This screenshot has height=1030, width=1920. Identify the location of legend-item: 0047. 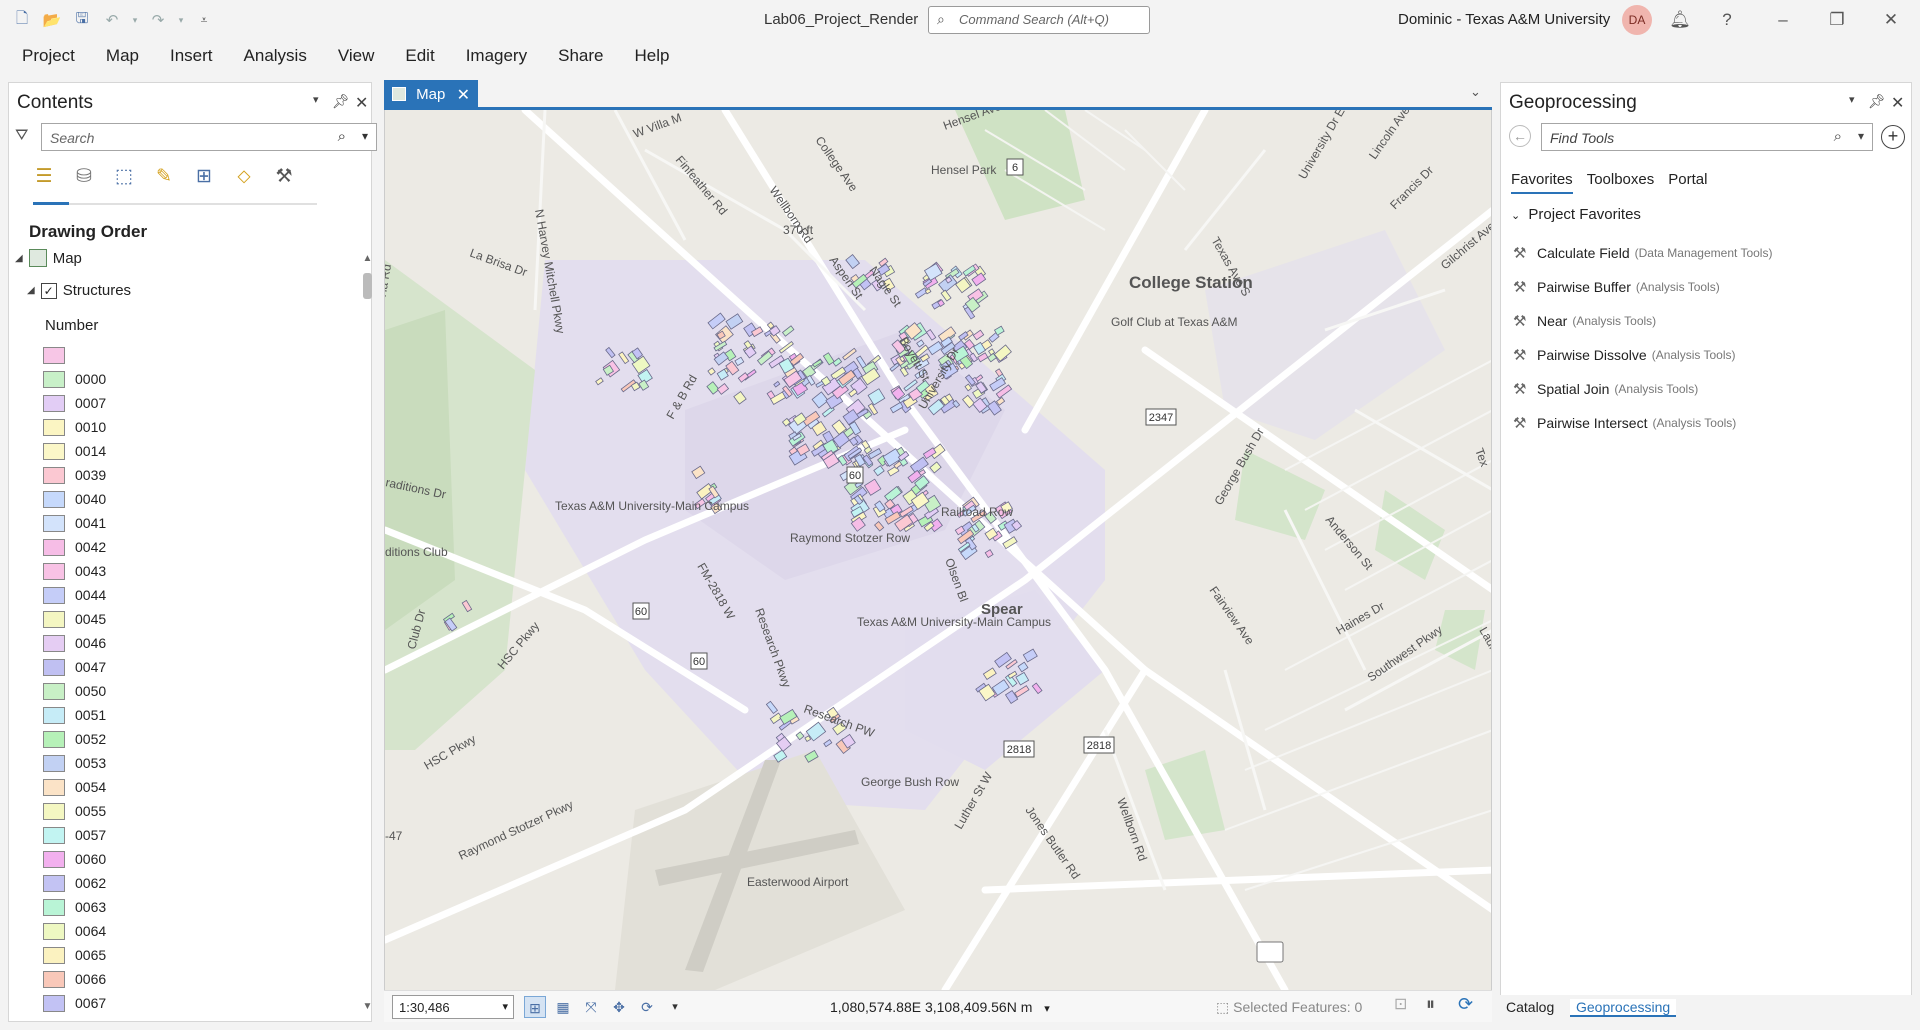
(74, 667).